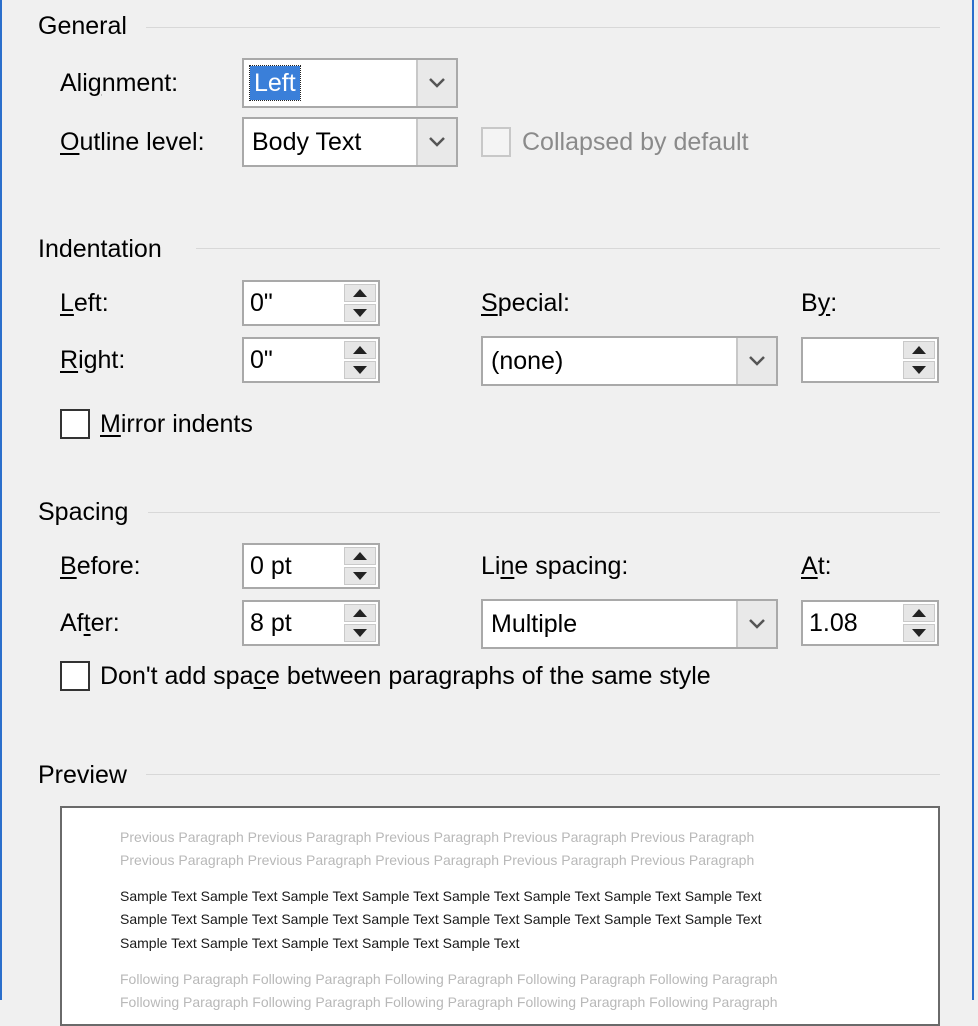 The height and width of the screenshot is (1026, 978). I want to click on collapsed-by-default-checkbox, so click(496, 142).